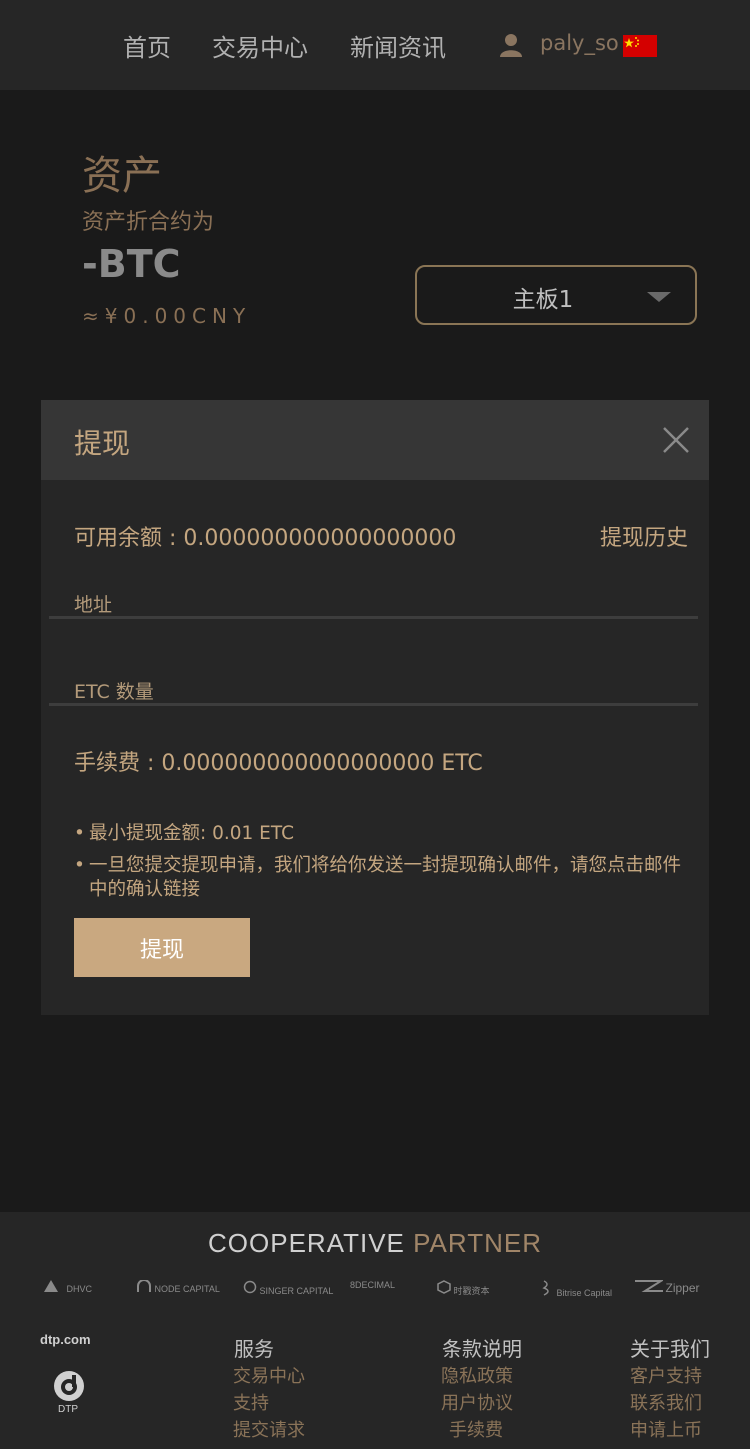  Describe the element at coordinates (69, 1386) in the screenshot. I see `dtp-logo-icon` at that location.